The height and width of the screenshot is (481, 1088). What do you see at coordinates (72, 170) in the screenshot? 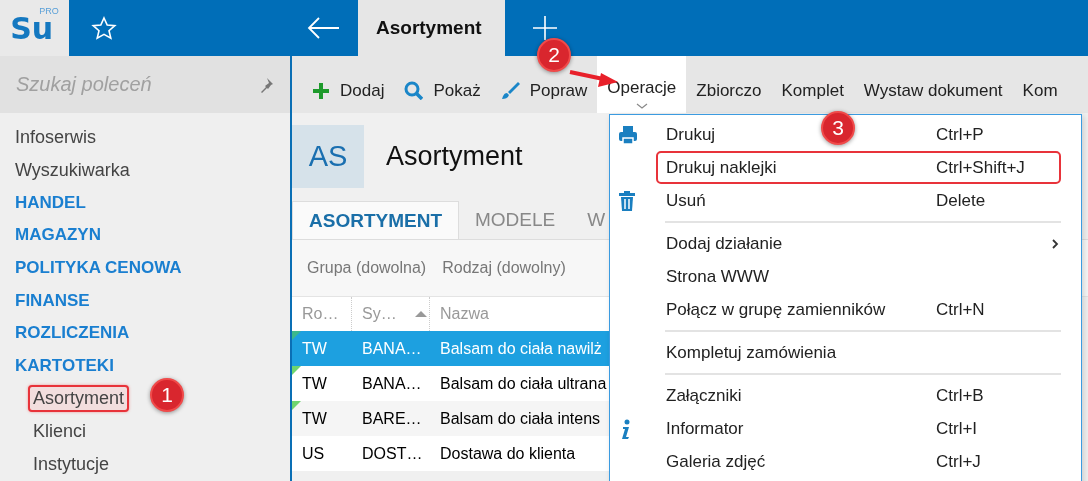
I see `sidebar-item: Wyszukiwarka` at bounding box center [72, 170].